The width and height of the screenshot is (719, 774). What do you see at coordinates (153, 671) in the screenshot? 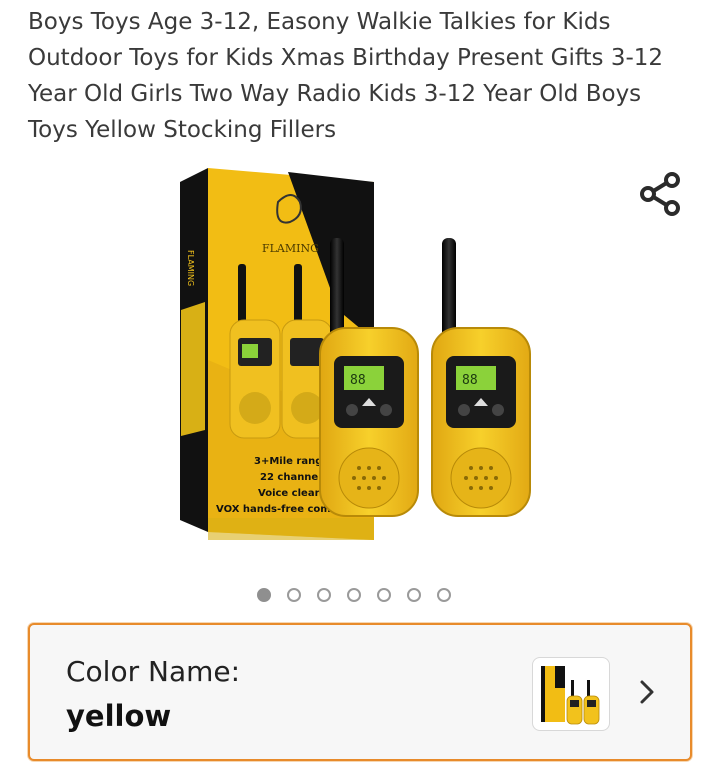
I see `variation-label: Color Name:` at bounding box center [153, 671].